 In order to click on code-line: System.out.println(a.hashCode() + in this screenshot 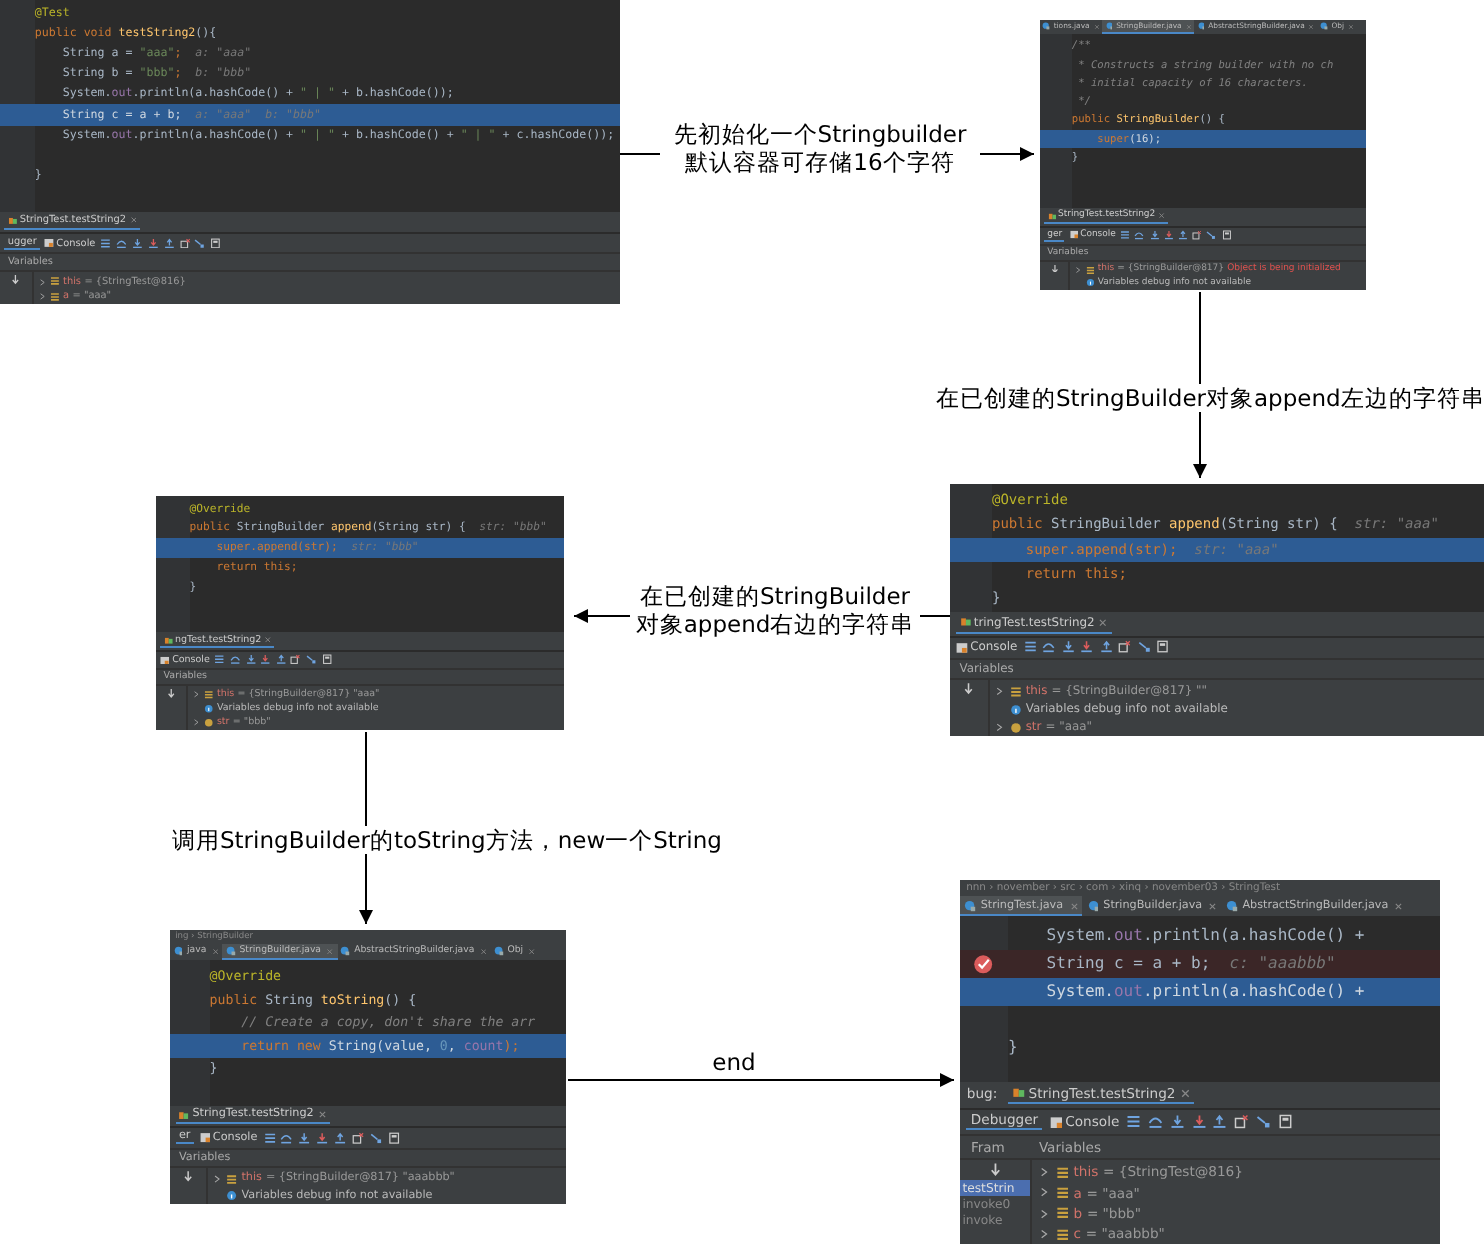, I will do `click(1205, 936)`.